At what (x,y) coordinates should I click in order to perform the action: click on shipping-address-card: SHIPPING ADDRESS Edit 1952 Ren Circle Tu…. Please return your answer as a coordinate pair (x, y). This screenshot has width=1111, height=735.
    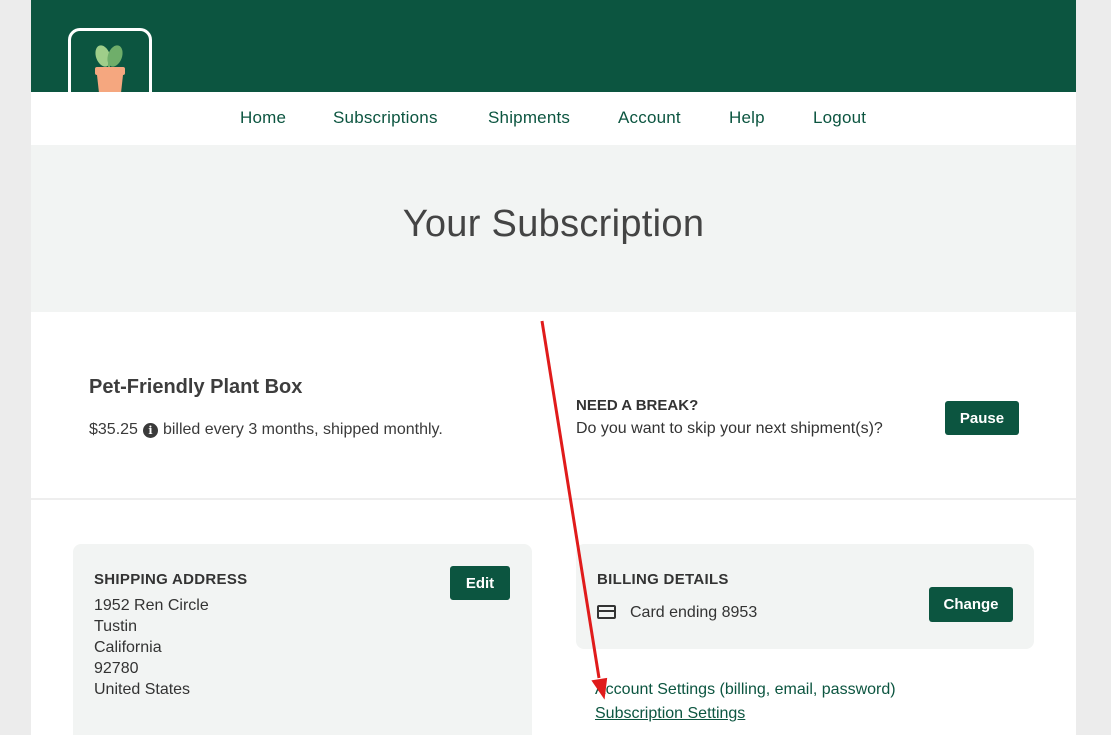
    Looking at the image, I should click on (302, 639).